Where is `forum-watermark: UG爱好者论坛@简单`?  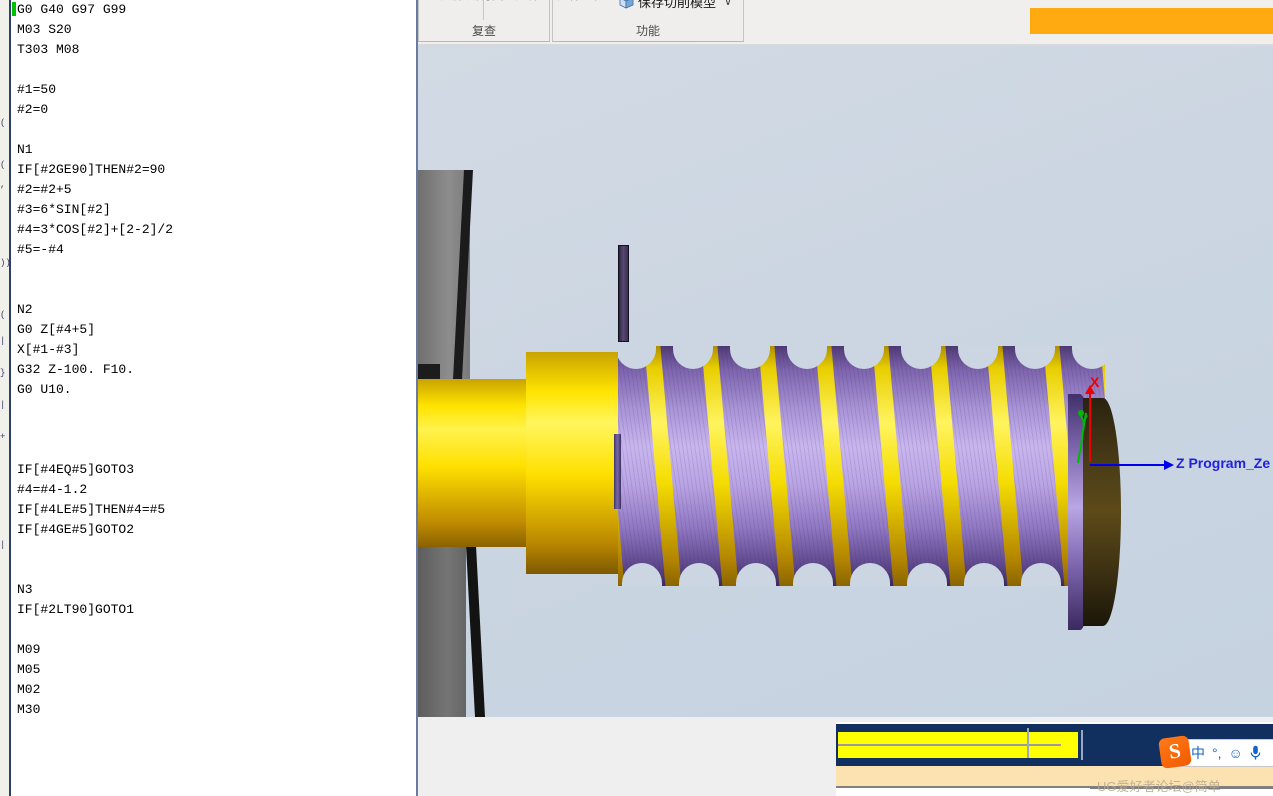
forum-watermark: UG爱好者论坛@简单 is located at coordinates (1159, 786).